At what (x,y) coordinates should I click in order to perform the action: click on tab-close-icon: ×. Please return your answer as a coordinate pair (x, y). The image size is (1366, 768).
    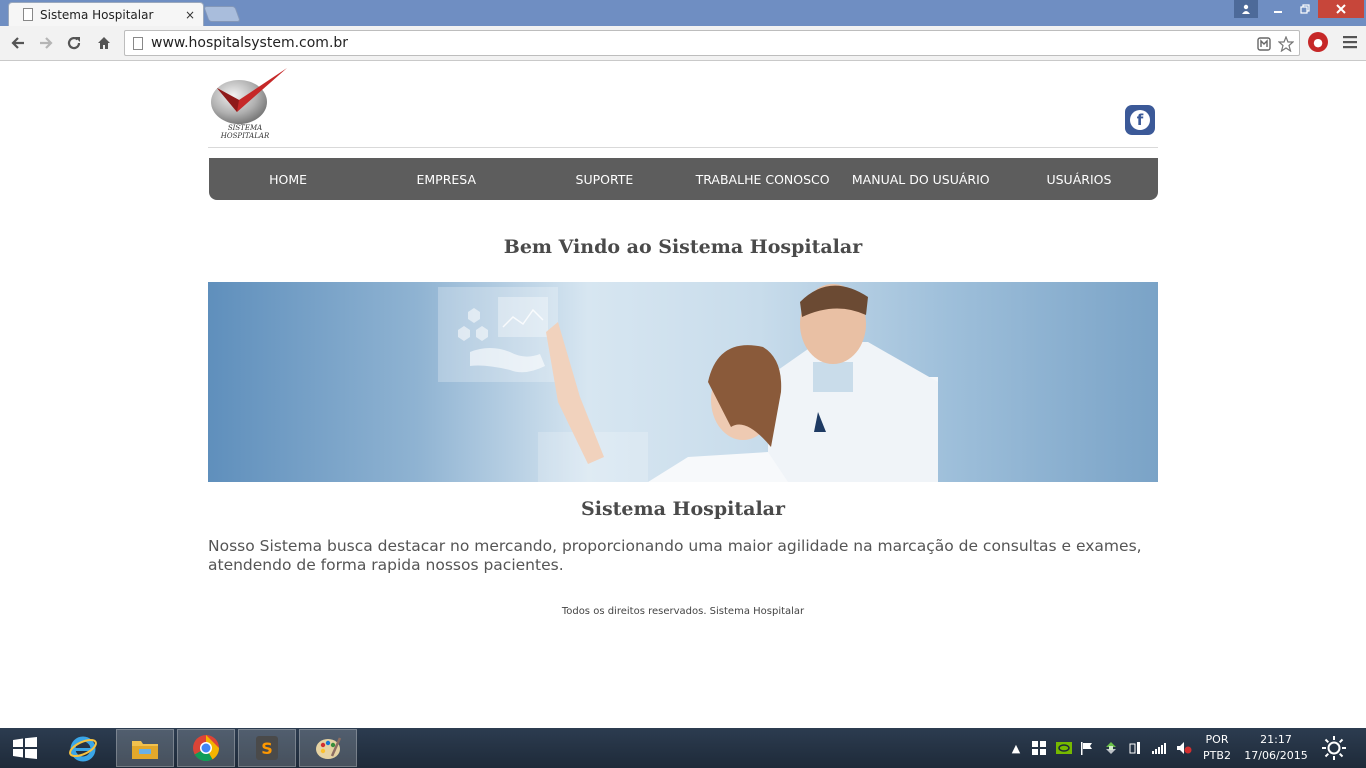
    Looking at the image, I should click on (190, 15).